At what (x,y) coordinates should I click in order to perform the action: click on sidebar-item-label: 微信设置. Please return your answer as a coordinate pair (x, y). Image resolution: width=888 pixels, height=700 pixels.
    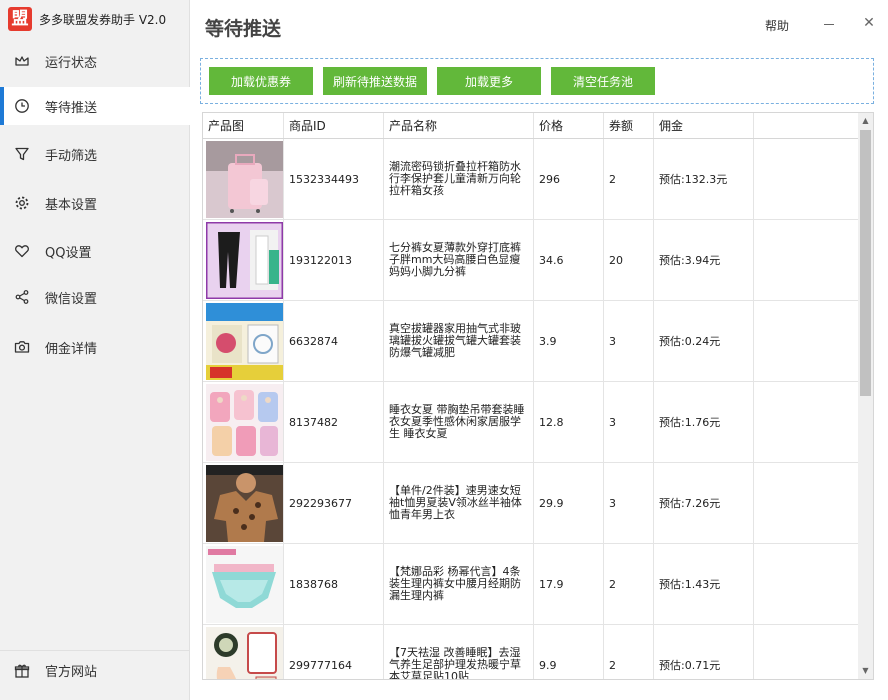
    Looking at the image, I should click on (71, 299).